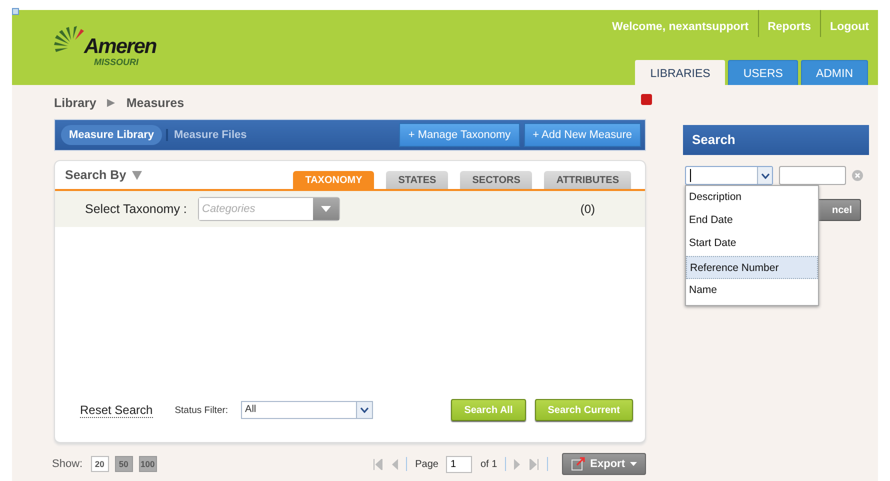  I want to click on clear-icon, so click(857, 175).